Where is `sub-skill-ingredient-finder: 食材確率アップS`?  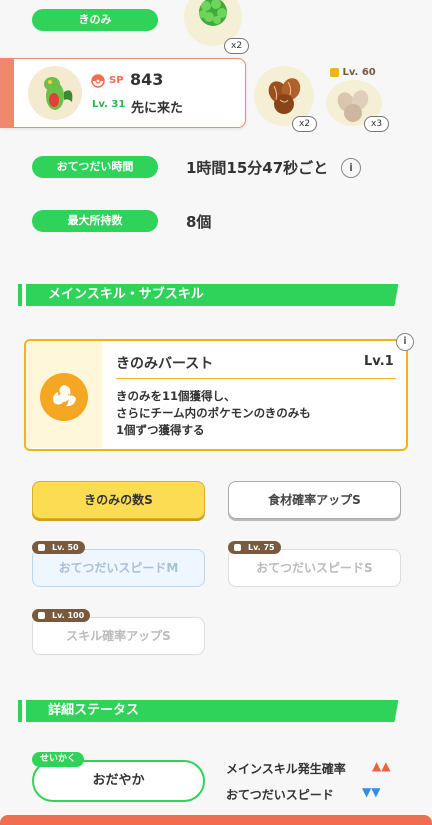 sub-skill-ingredient-finder: 食材確率アップS is located at coordinates (314, 500).